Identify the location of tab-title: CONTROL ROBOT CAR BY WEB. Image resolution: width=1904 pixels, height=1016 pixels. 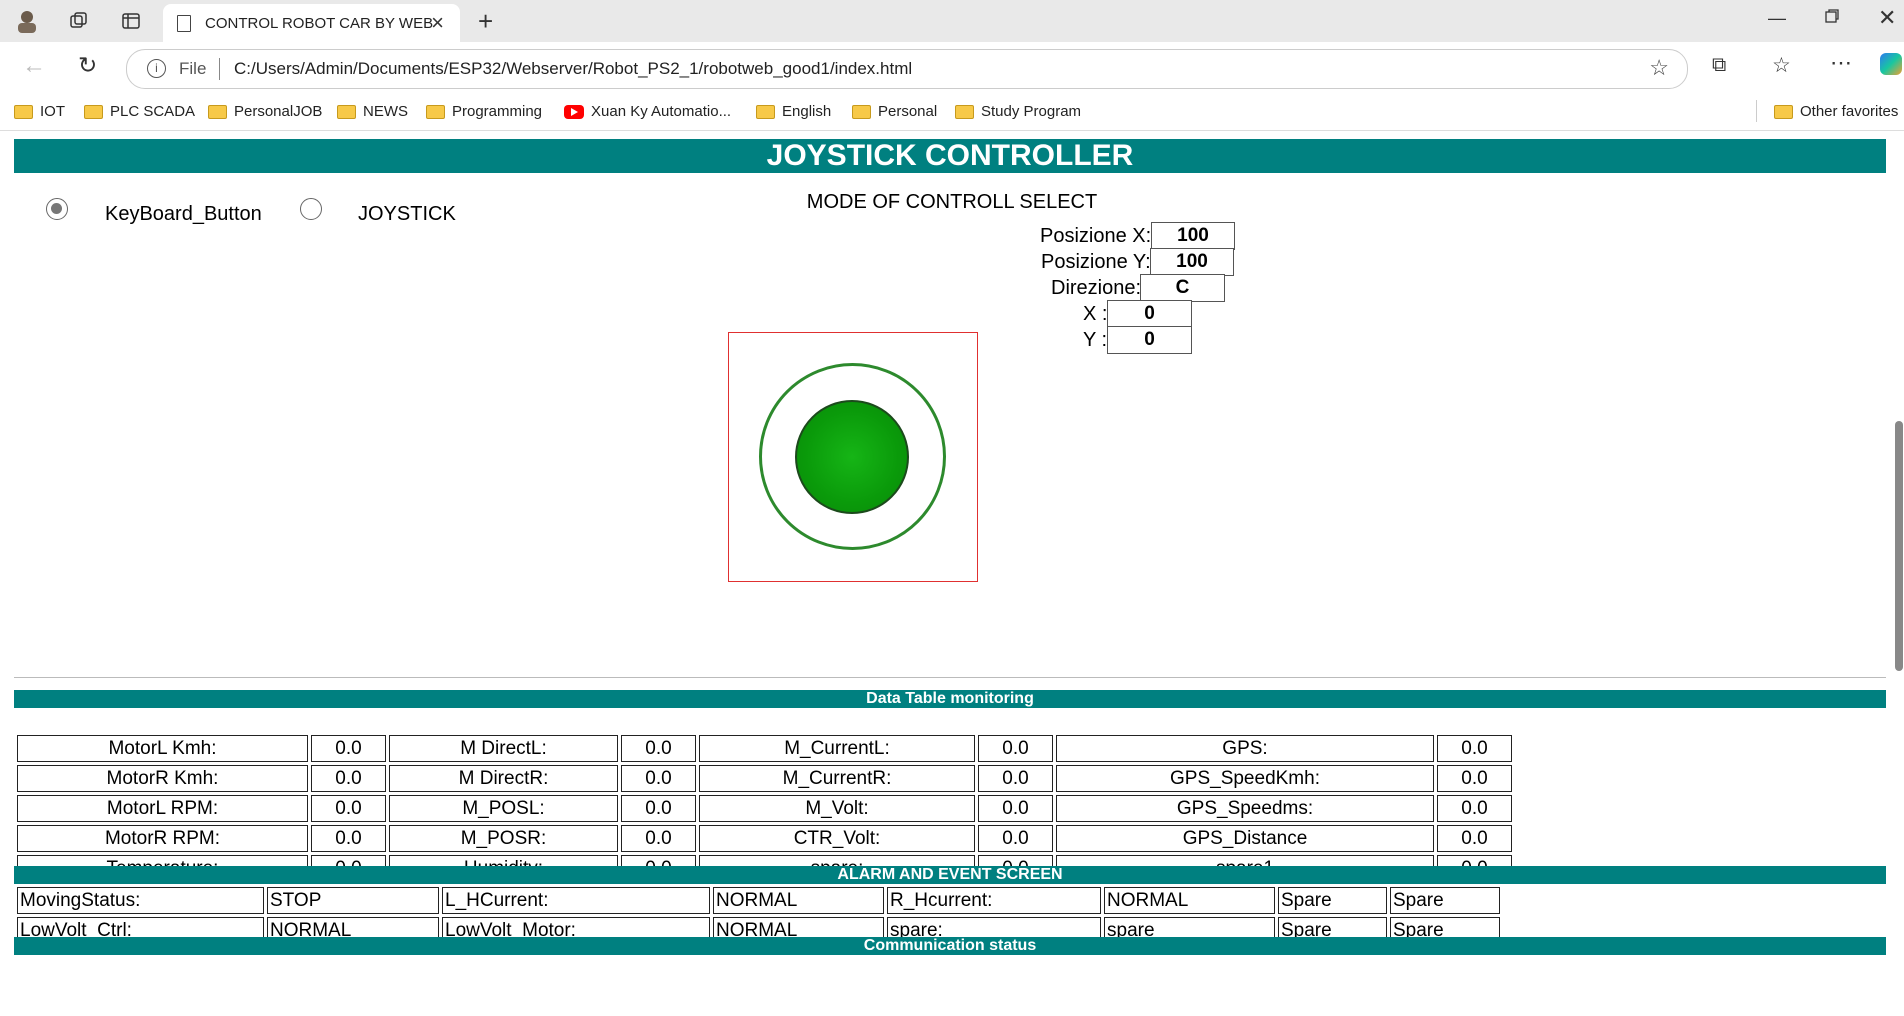
(319, 23).